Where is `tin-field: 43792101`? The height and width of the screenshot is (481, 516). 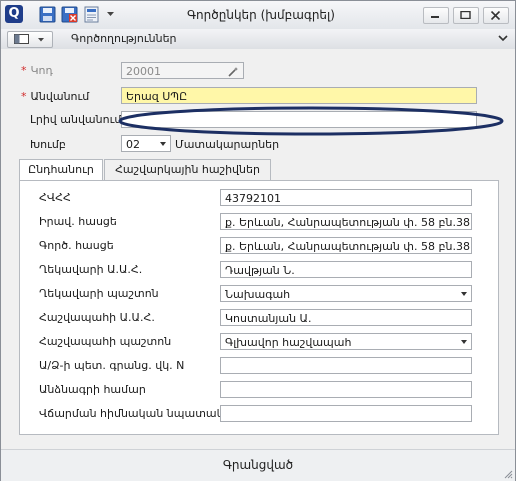
tin-field: 43792101 is located at coordinates (346, 197).